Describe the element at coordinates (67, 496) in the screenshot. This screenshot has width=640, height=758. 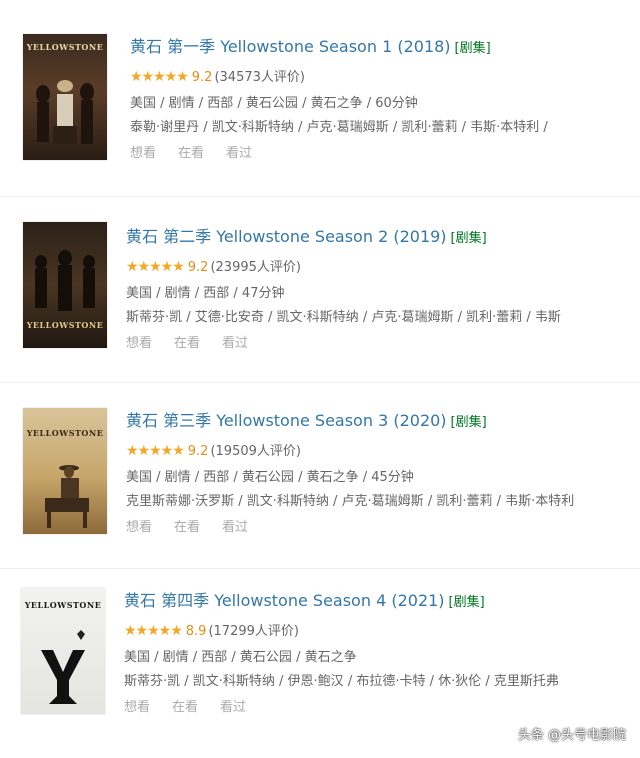
I see `poster-rider-image` at that location.